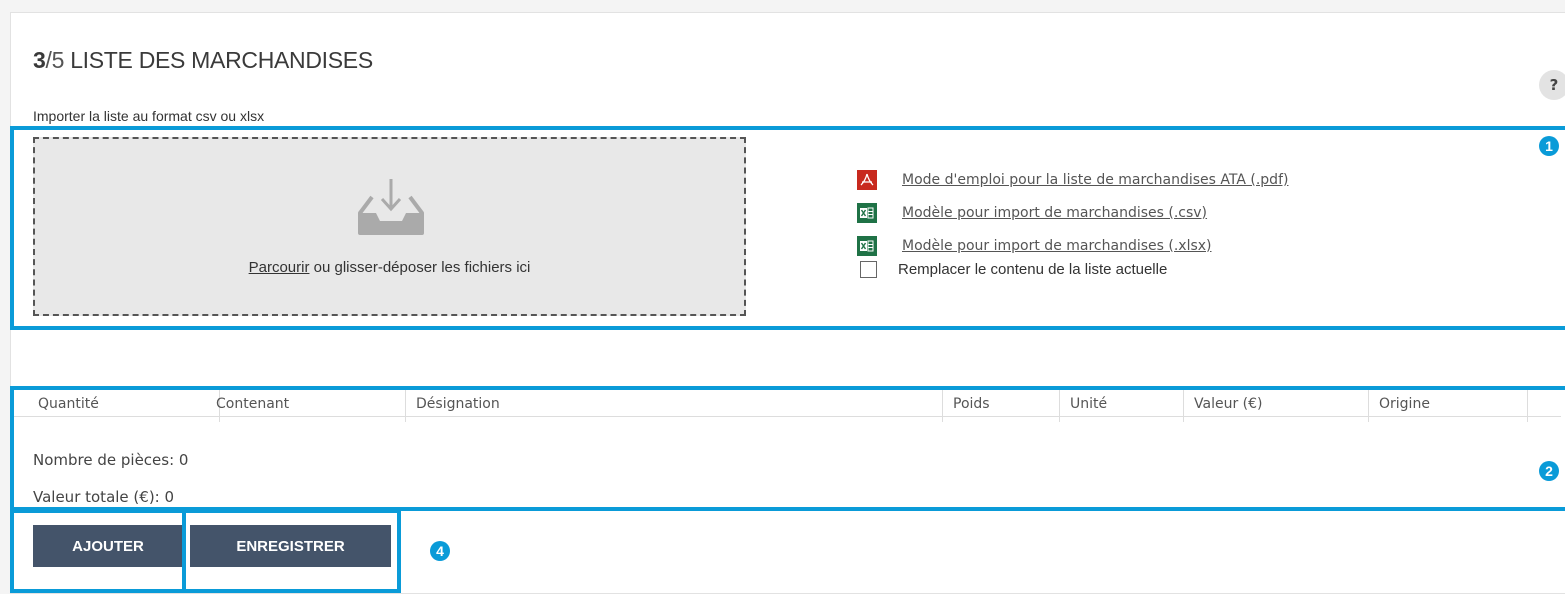 The width and height of the screenshot is (1565, 594). What do you see at coordinates (221, 60) in the screenshot?
I see `section-title: LISTE DES MARCHANDISES` at bounding box center [221, 60].